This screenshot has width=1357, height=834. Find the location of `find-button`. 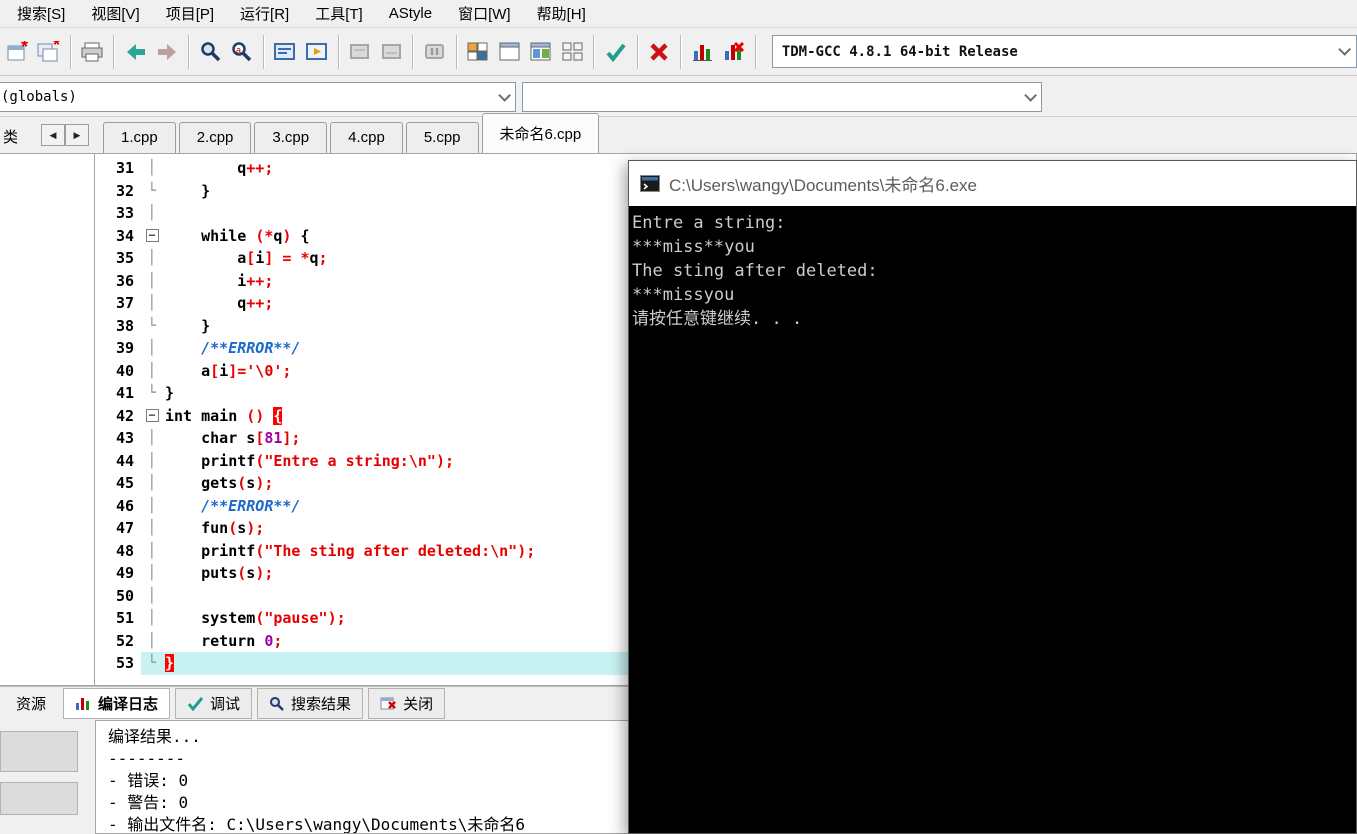

find-button is located at coordinates (210, 52).